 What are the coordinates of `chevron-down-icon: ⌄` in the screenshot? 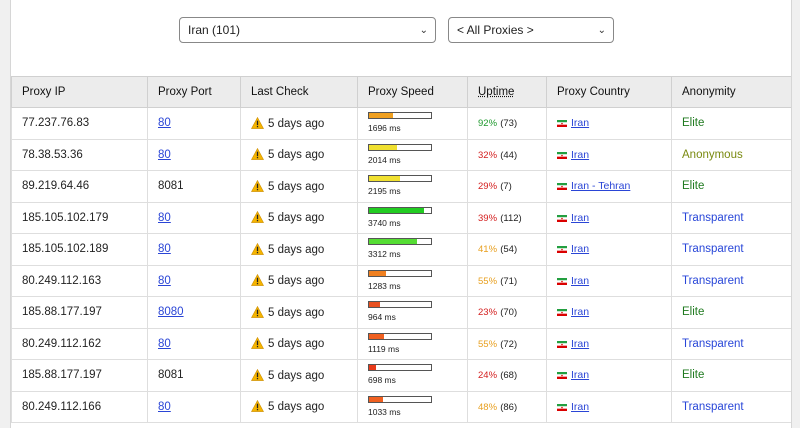 It's located at (601, 30).